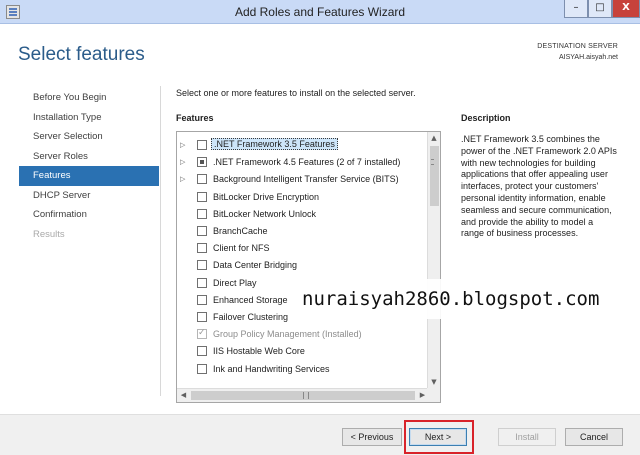 This screenshot has height=455, width=640. I want to click on window-title: Add Roles and Features Wizard, so click(320, 12).